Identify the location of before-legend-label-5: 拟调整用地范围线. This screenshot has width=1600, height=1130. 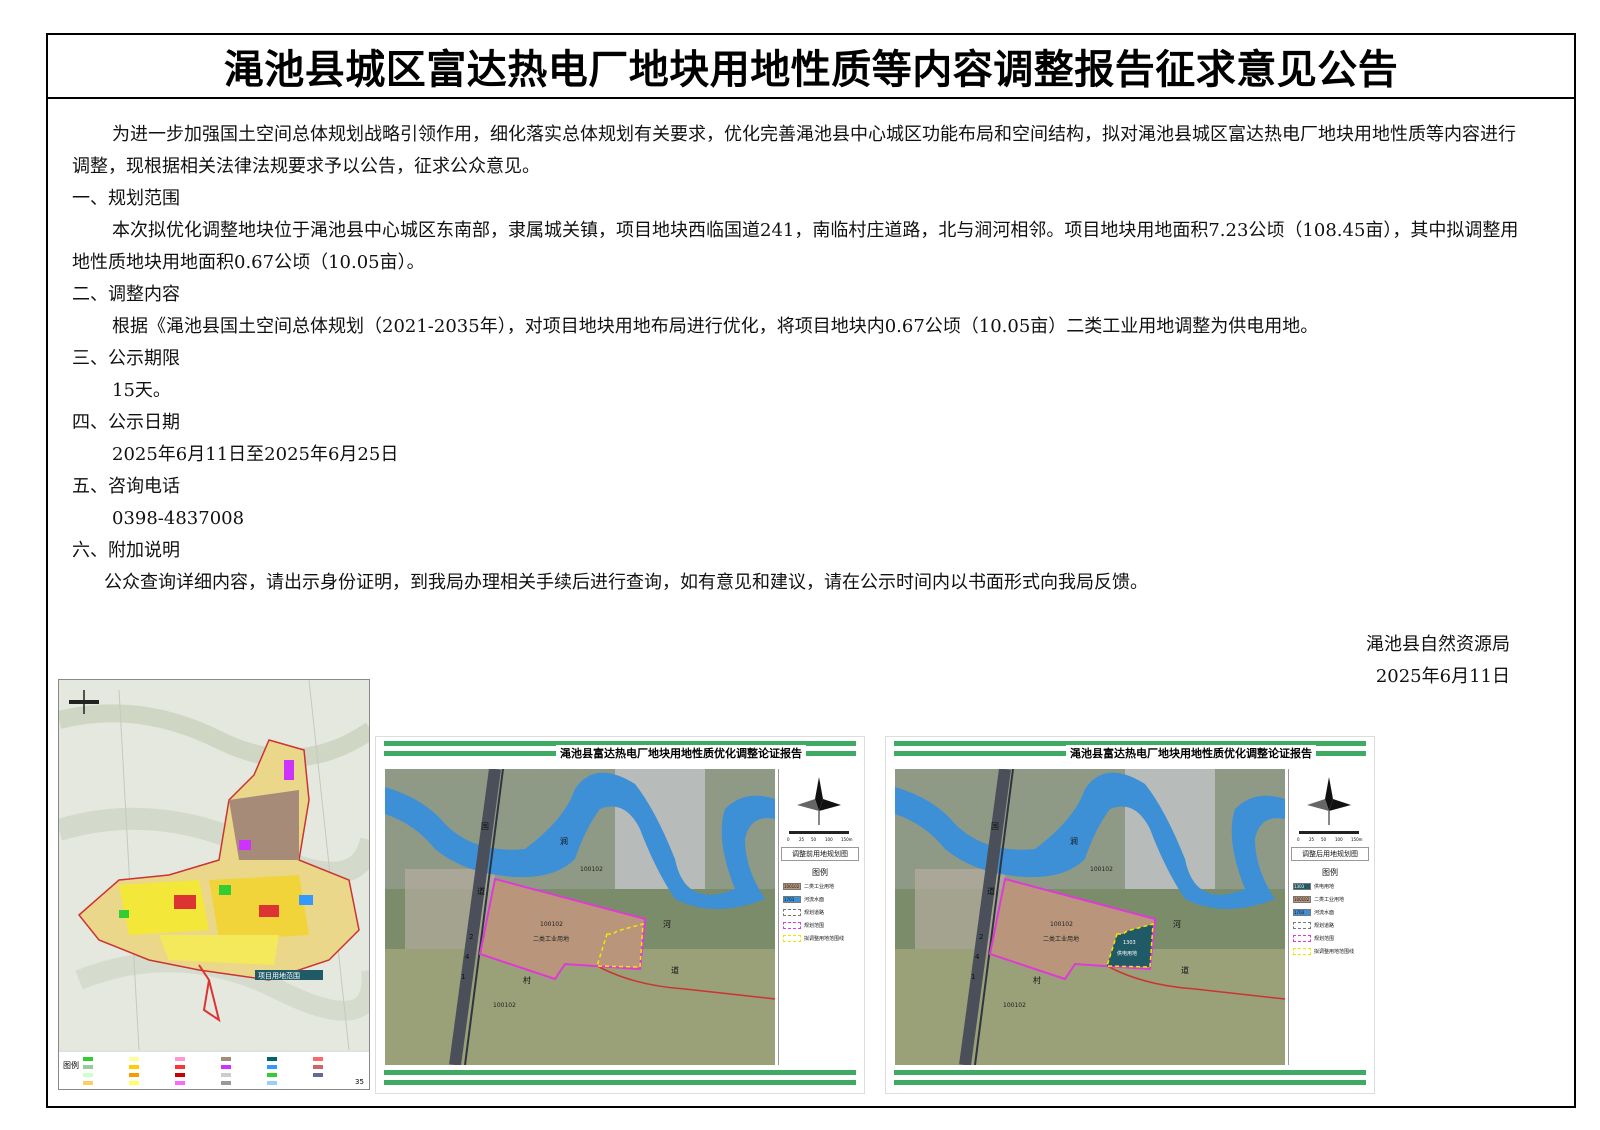
(824, 939).